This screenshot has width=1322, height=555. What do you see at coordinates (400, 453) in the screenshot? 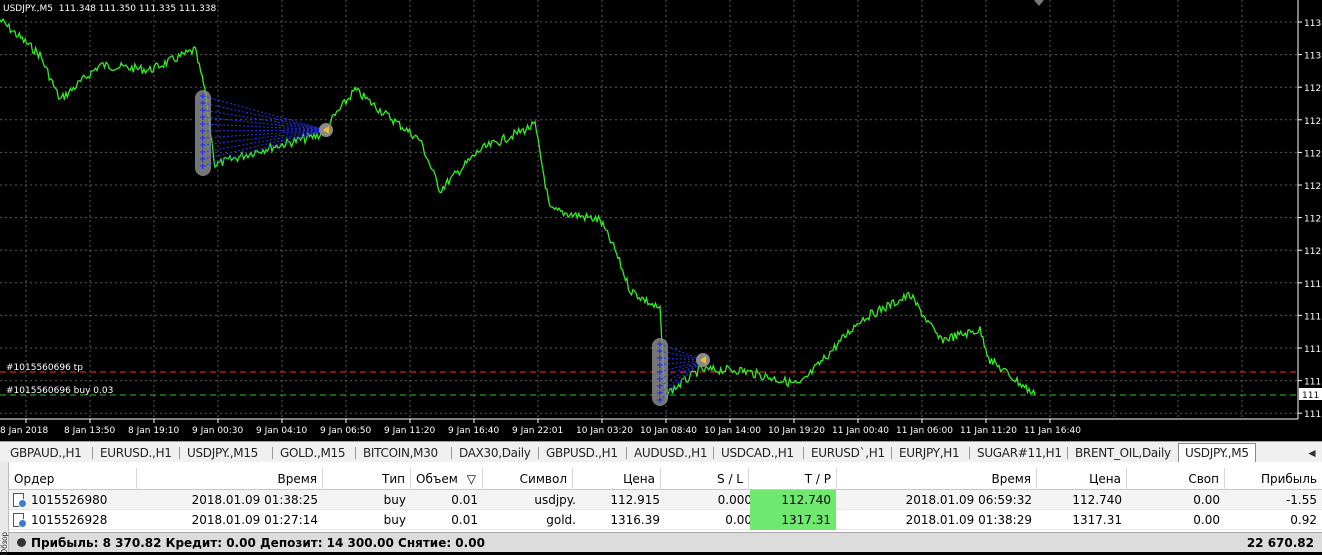
I see `tab-bitcoin-m30: BITCOIN,M30` at bounding box center [400, 453].